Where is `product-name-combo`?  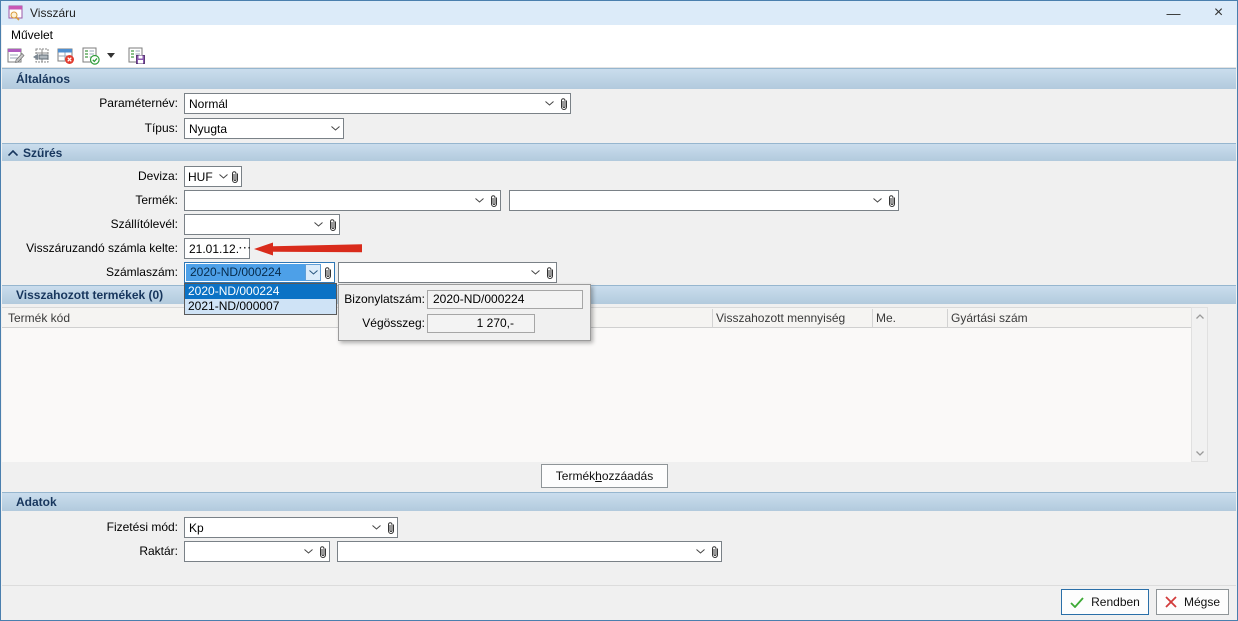 product-name-combo is located at coordinates (704, 200).